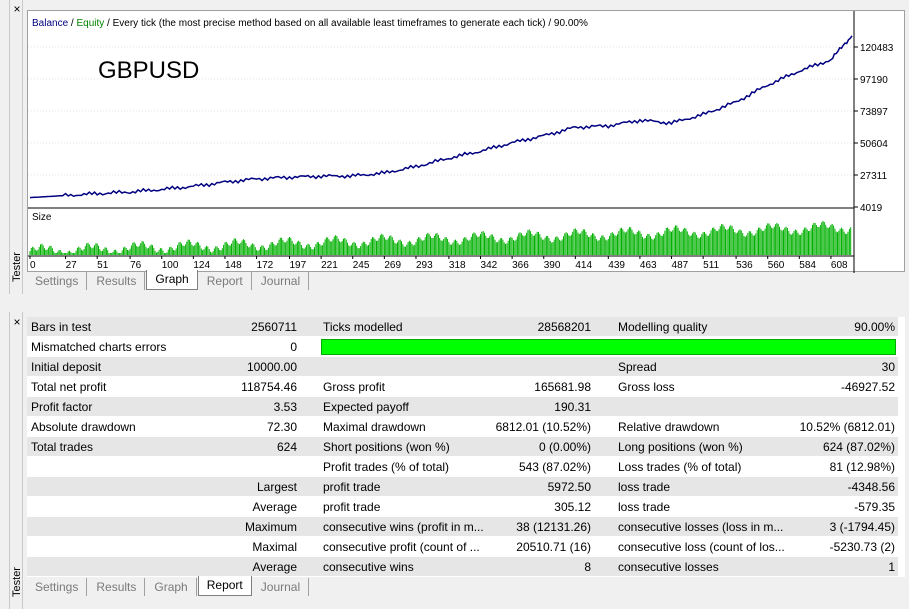 This screenshot has height=609, width=909. What do you see at coordinates (462, 407) in the screenshot?
I see `report-row: Profit factor 3.53 Expected payoff 190.31` at bounding box center [462, 407].